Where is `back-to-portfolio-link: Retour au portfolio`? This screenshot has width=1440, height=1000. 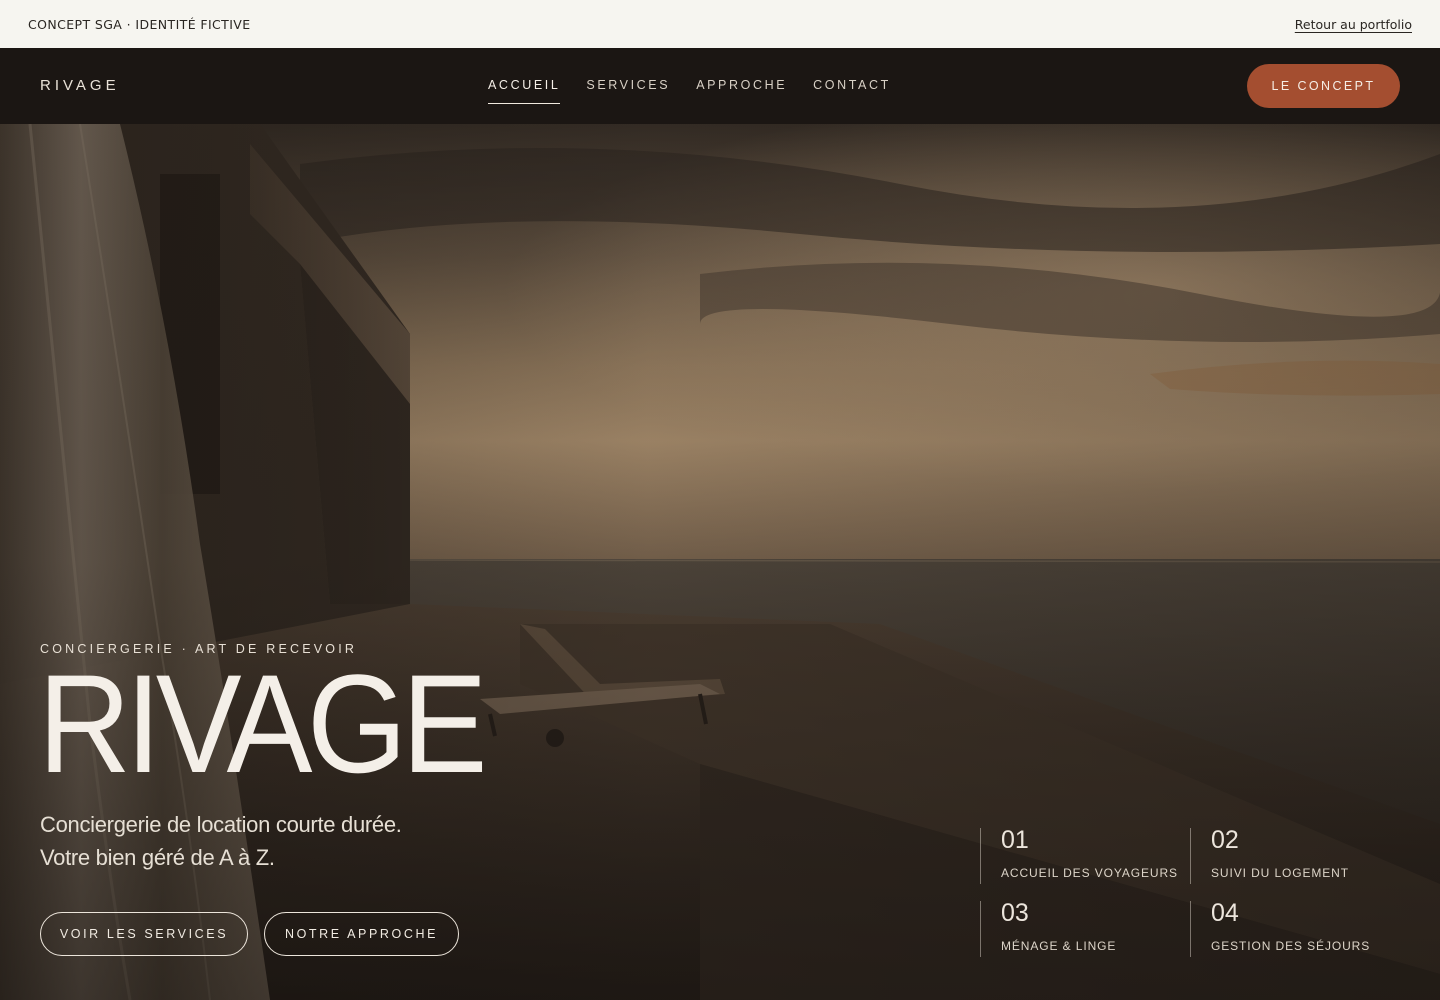 back-to-portfolio-link: Retour au portfolio is located at coordinates (1353, 24).